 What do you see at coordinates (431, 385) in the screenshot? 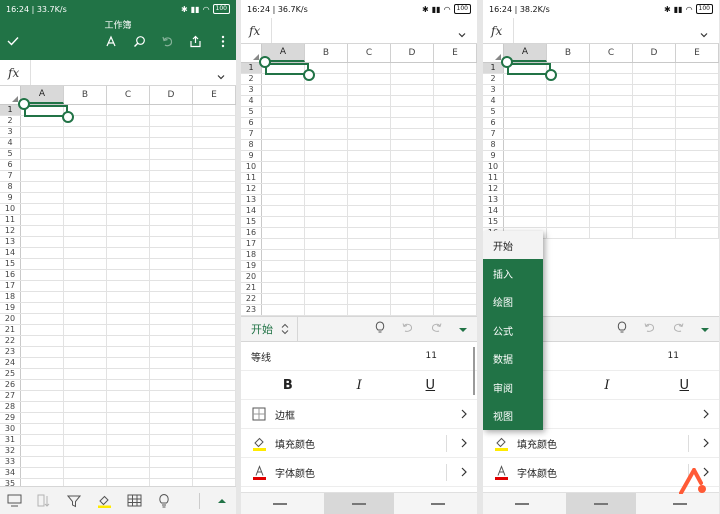
I see `underline-button: U` at bounding box center [431, 385].